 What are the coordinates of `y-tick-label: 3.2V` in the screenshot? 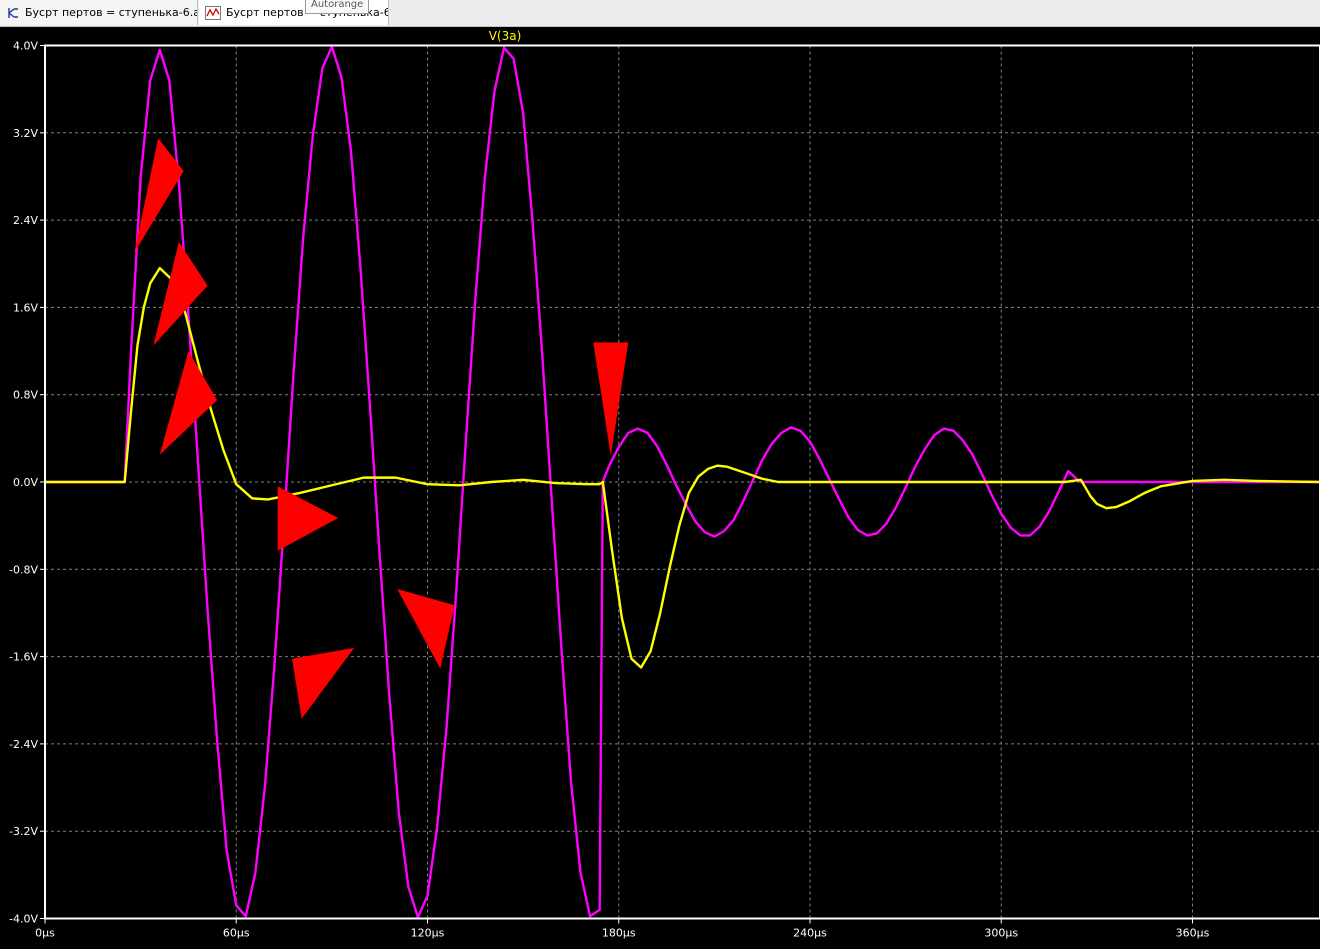 It's located at (25, 133).